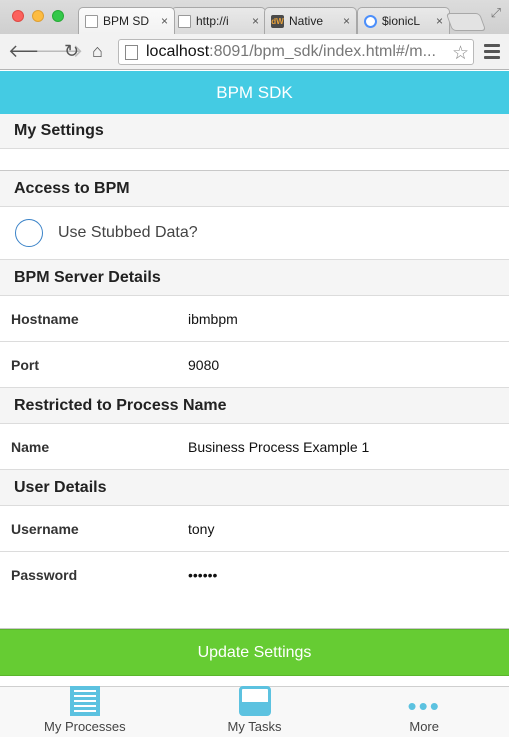 The width and height of the screenshot is (509, 737). Describe the element at coordinates (213, 319) in the screenshot. I see `hostname-input: ibmbpm` at that location.